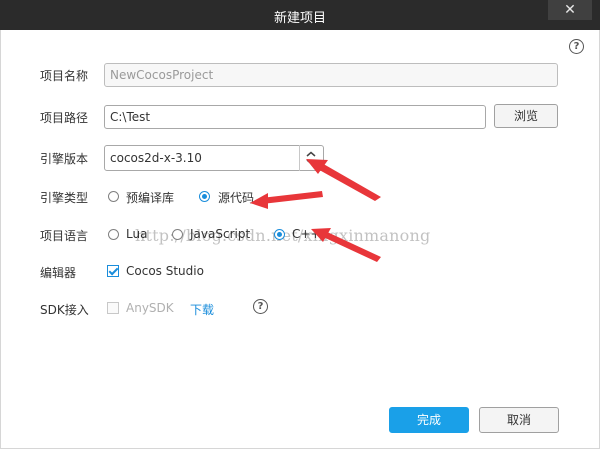 Image resolution: width=600 pixels, height=450 pixels. I want to click on download-link: 下载, so click(202, 309).